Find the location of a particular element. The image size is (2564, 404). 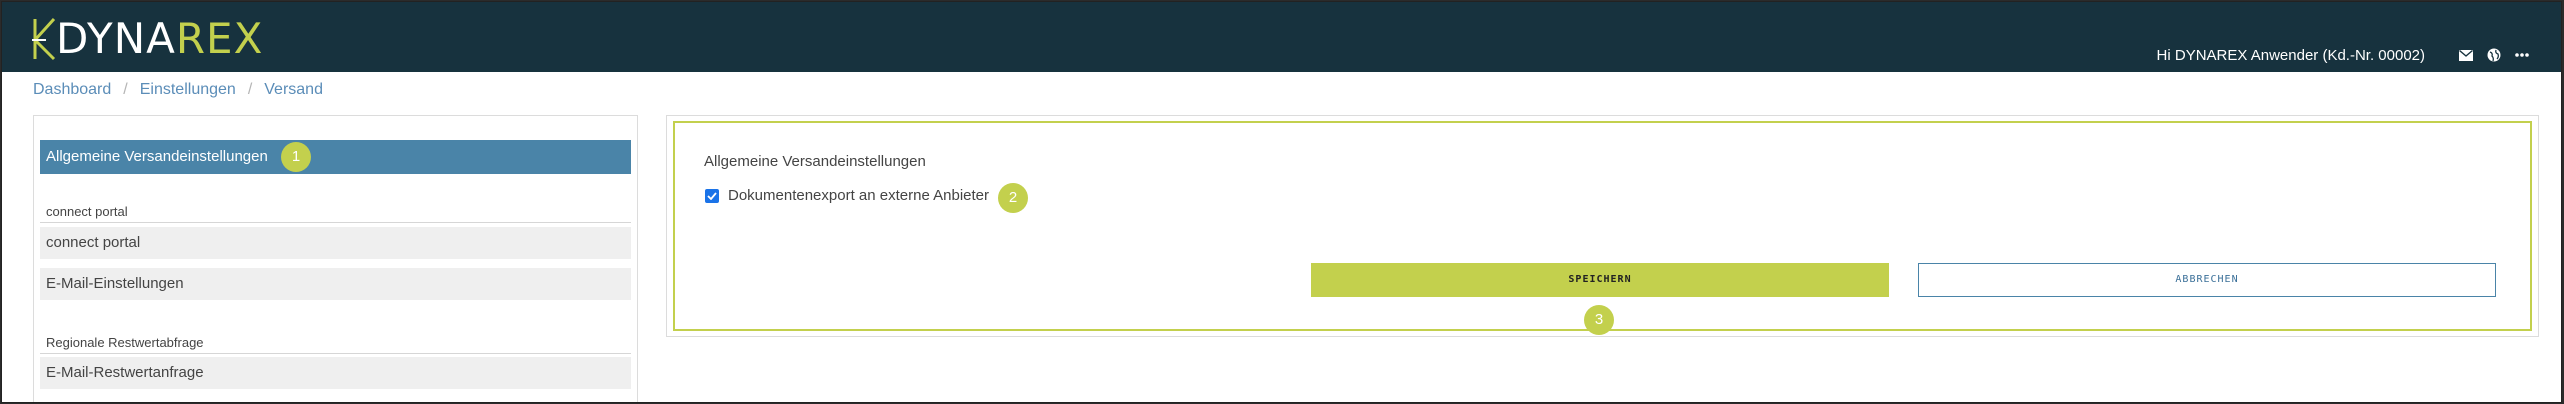

save-button: SPEICHERN is located at coordinates (1600, 280).